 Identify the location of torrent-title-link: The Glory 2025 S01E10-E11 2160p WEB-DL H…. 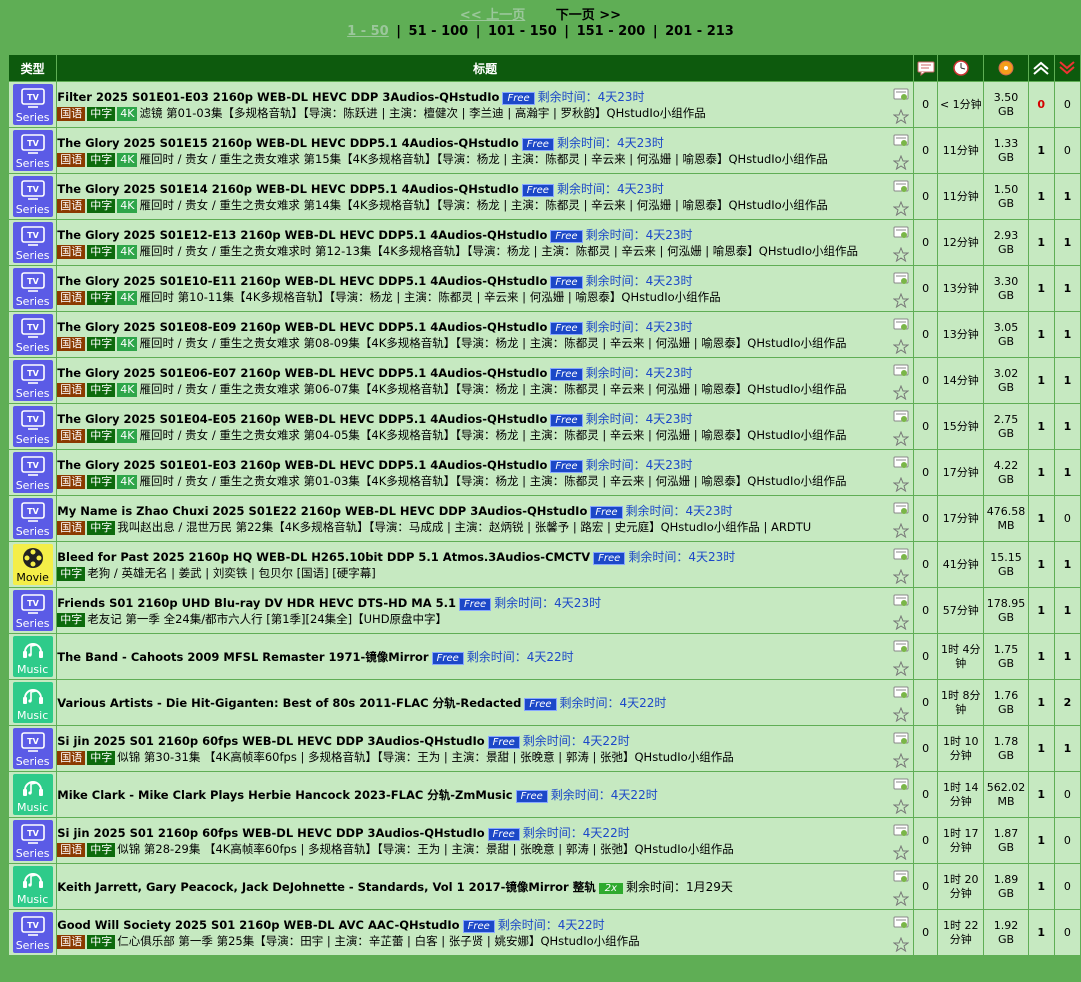
(302, 281).